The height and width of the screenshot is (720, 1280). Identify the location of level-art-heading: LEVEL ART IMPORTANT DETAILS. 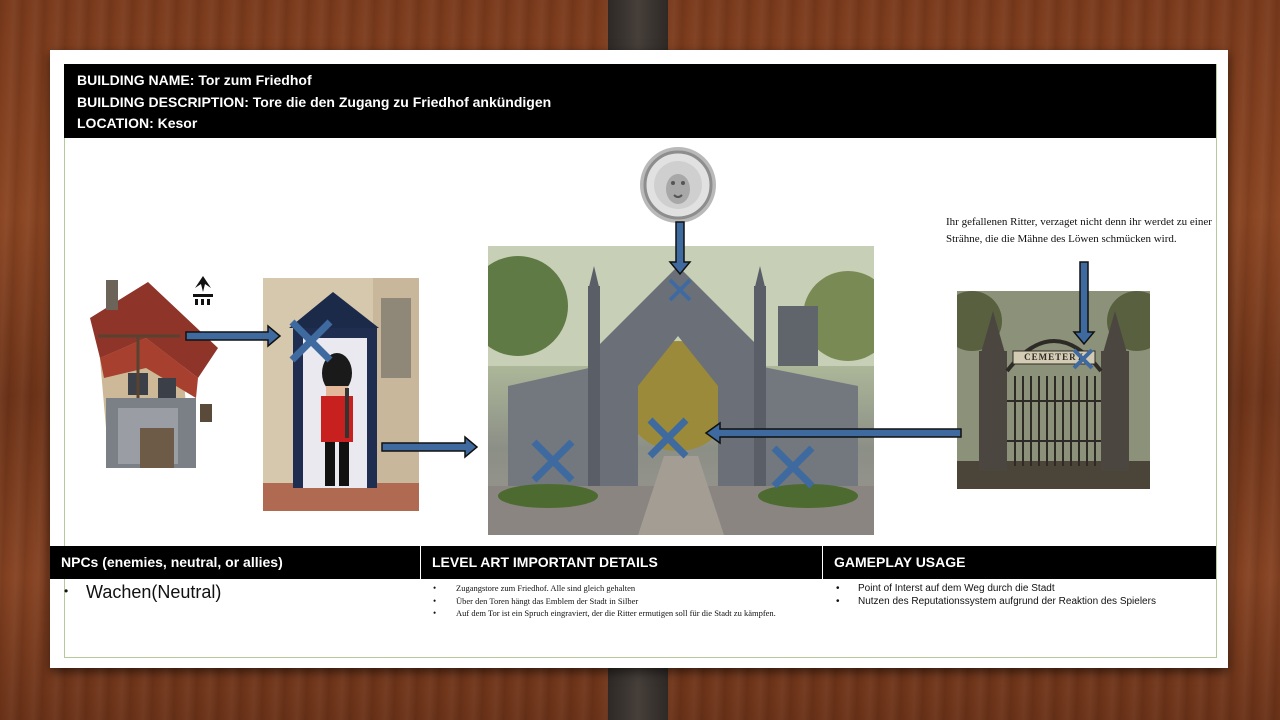
(621, 562).